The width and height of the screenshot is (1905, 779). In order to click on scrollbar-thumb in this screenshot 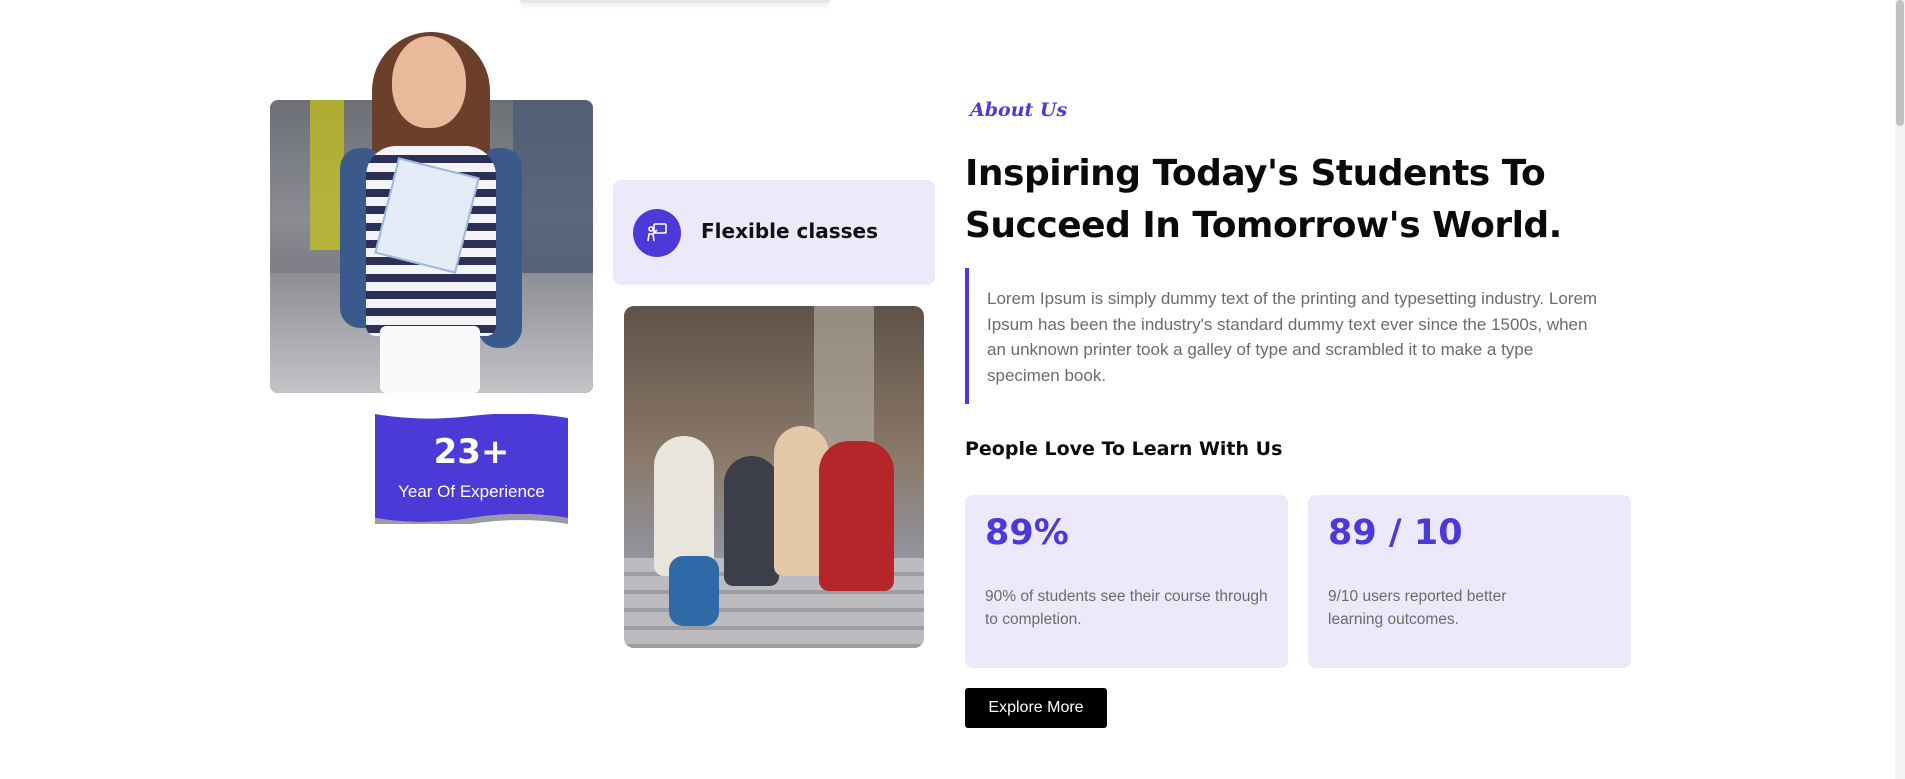, I will do `click(1900, 63)`.